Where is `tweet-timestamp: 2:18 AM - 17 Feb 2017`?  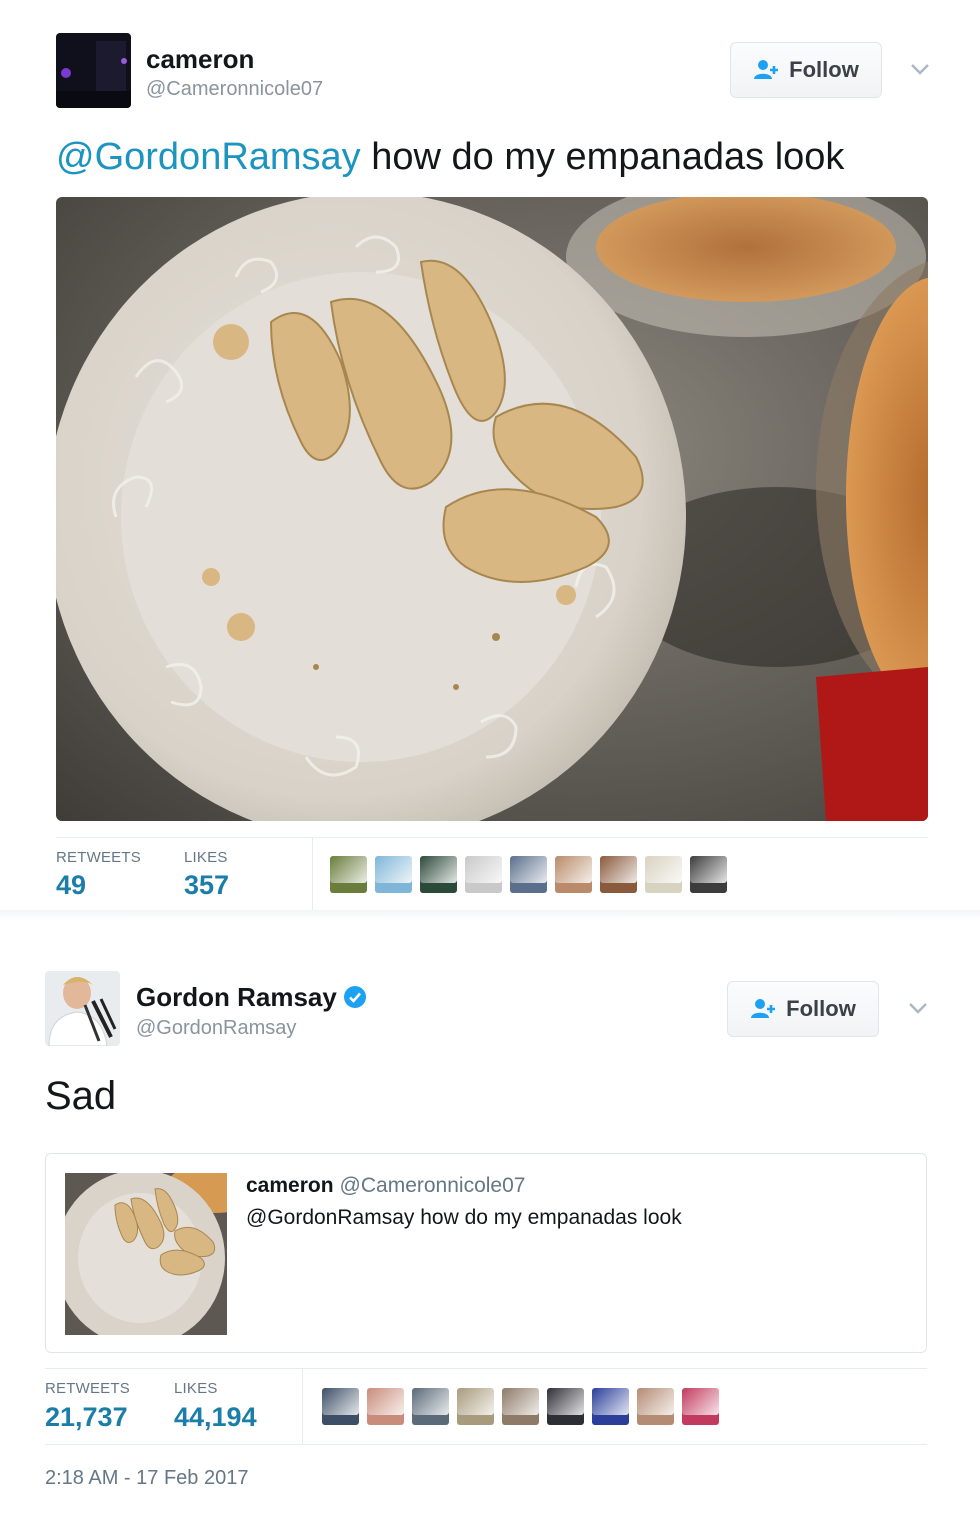
tweet-timestamp: 2:18 AM - 17 Feb 2017 is located at coordinates (146, 1478).